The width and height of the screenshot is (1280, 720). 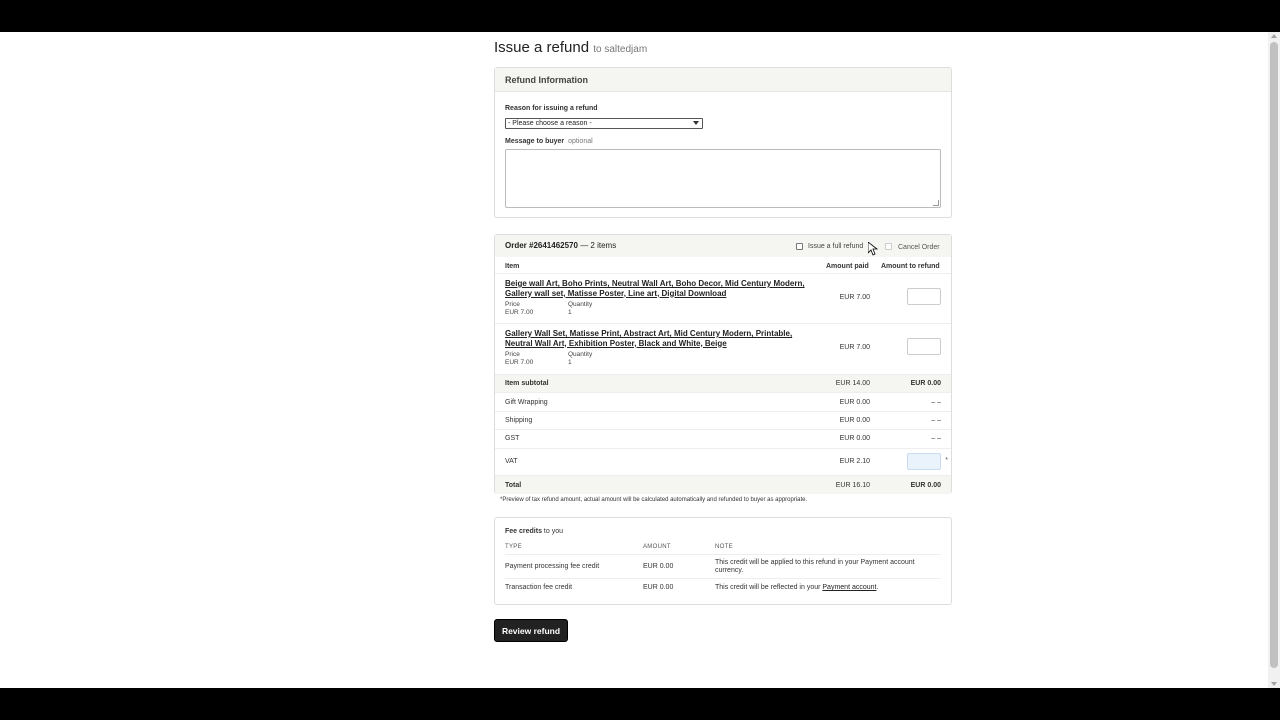 I want to click on reason-select: - Please choose a reason -, so click(x=604, y=123).